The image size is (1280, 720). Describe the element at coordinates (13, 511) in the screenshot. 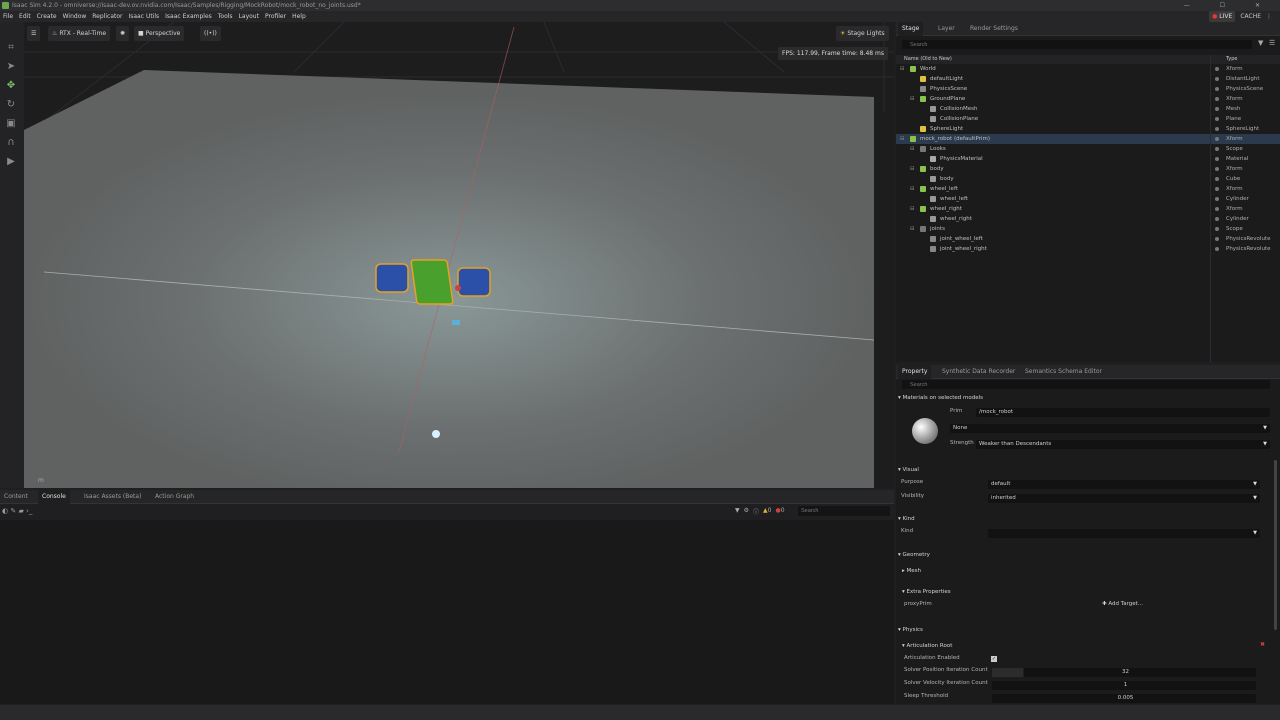

I see `edit-icon: ✎` at that location.